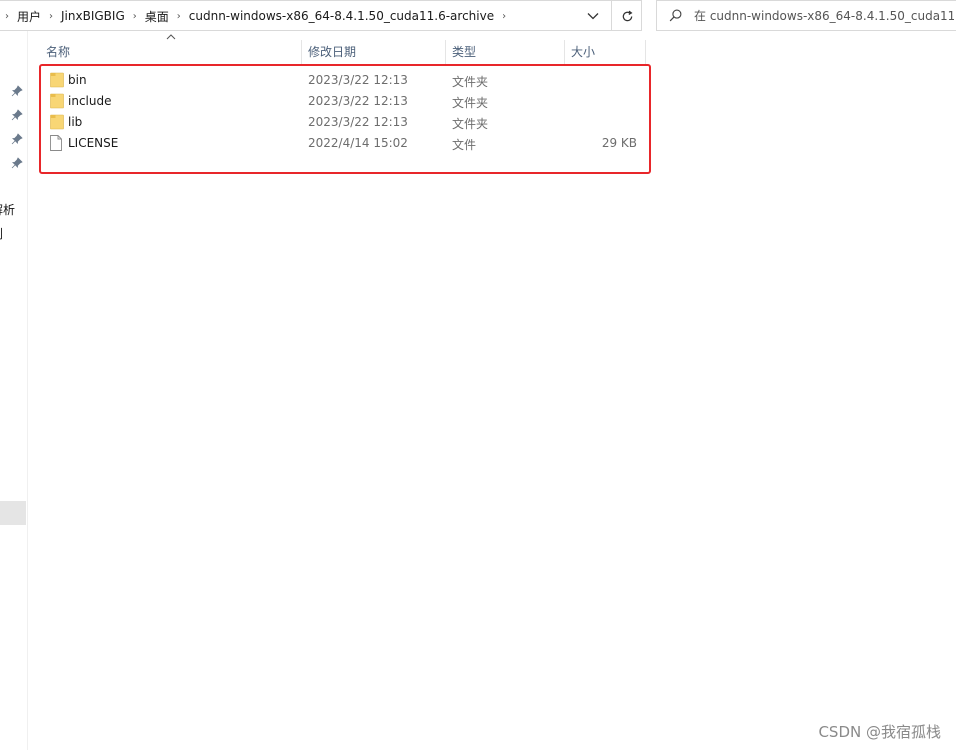  What do you see at coordinates (170, 51) in the screenshot?
I see `column-header-name: 名称` at bounding box center [170, 51].